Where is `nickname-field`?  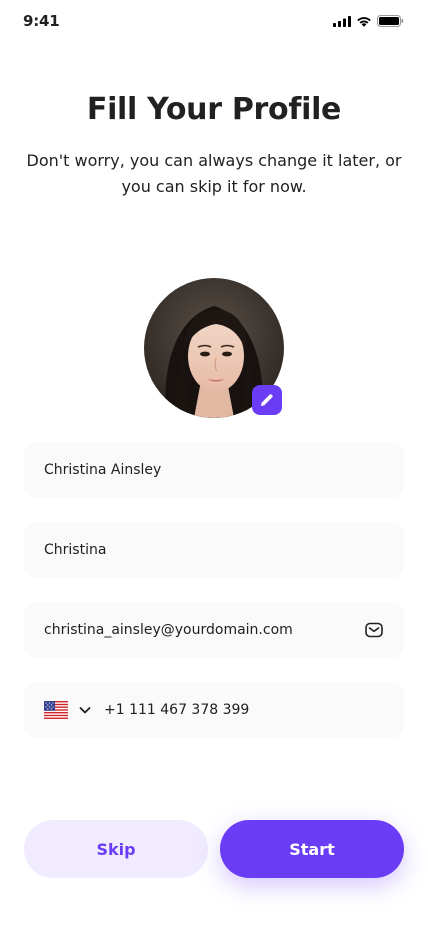 nickname-field is located at coordinates (214, 550).